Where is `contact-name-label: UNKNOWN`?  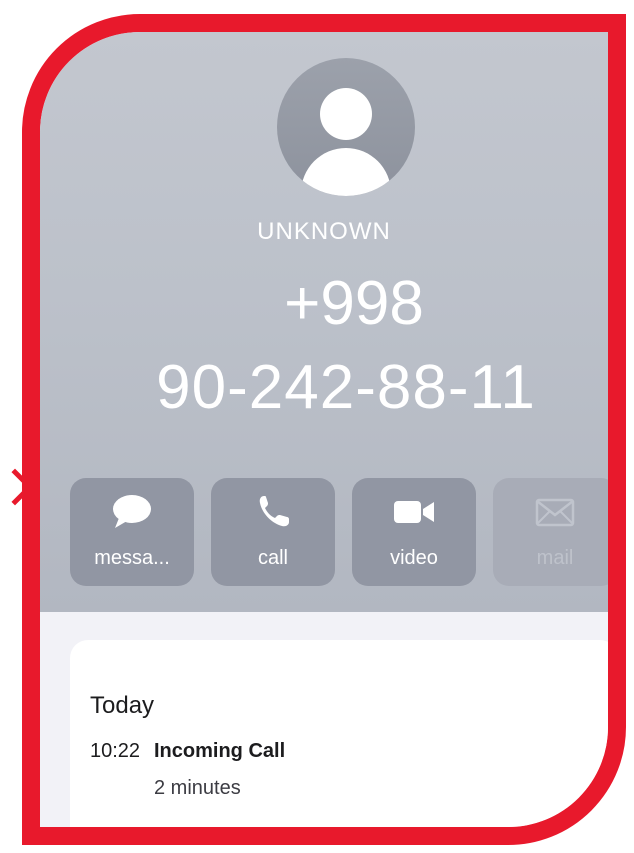 contact-name-label: UNKNOWN is located at coordinates (324, 231).